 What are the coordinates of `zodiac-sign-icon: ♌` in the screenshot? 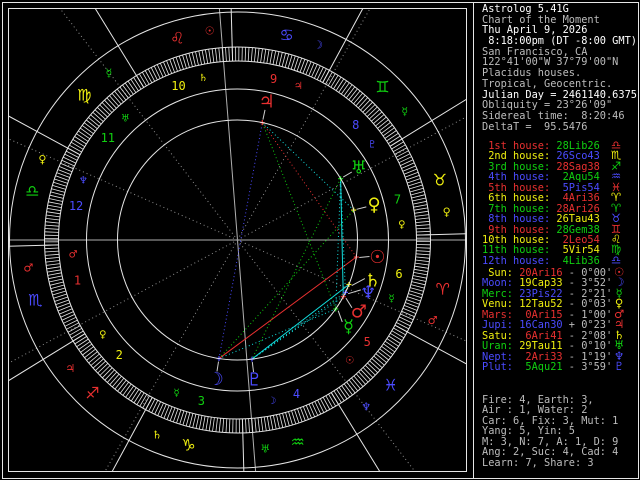 It's located at (177, 37).